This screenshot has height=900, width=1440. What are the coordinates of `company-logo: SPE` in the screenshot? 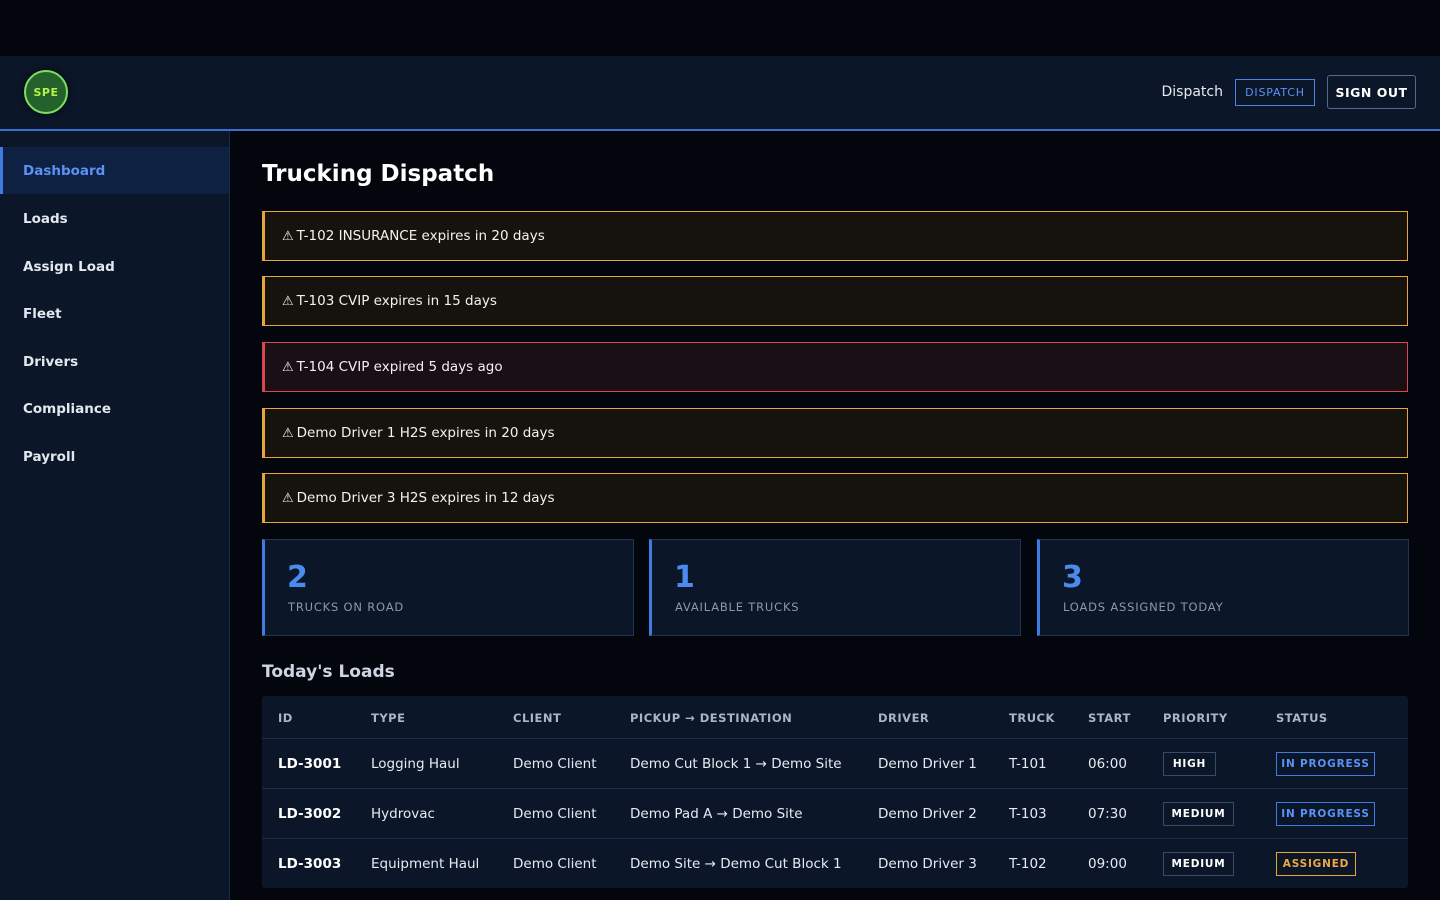 It's located at (46, 92).